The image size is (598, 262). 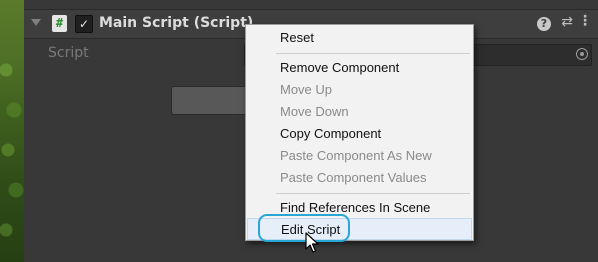 I want to click on component-enabled-checkbox: ✓, so click(x=84, y=24).